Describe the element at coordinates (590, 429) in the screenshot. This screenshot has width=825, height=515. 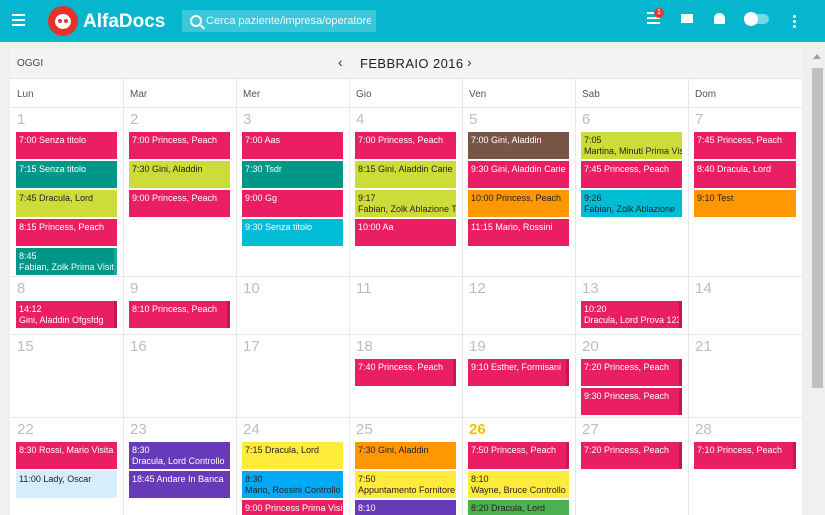
I see `day-number: 27` at that location.